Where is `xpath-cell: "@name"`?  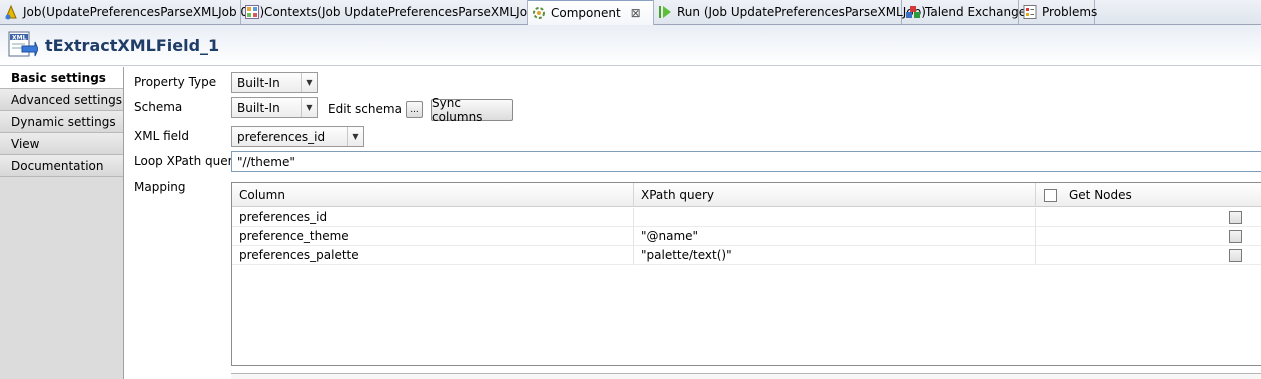 xpath-cell: "@name" is located at coordinates (835, 236).